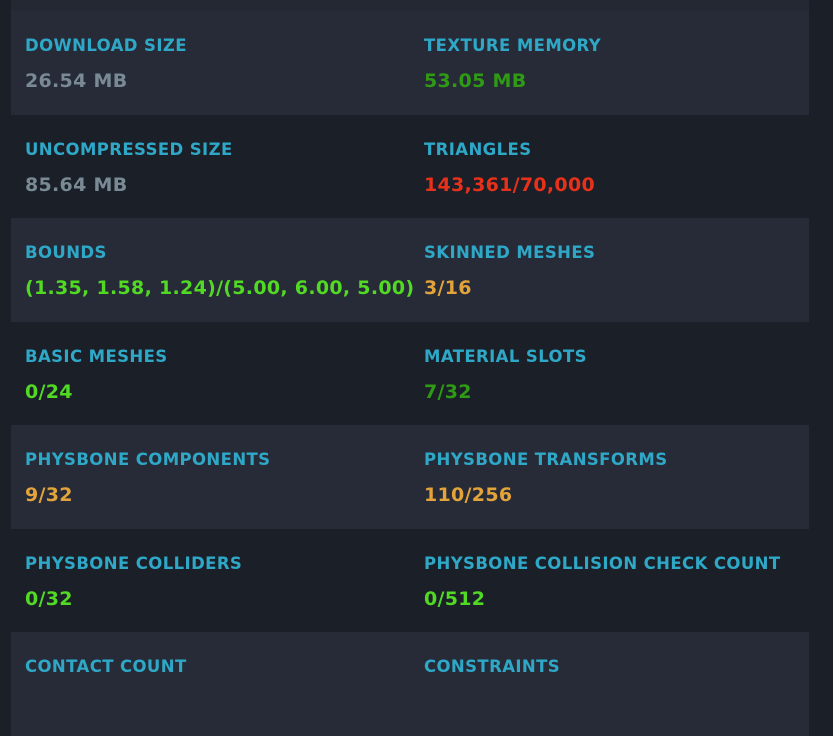  What do you see at coordinates (134, 563) in the screenshot?
I see `stat-label: PHYSBONE COLLIDERS` at bounding box center [134, 563].